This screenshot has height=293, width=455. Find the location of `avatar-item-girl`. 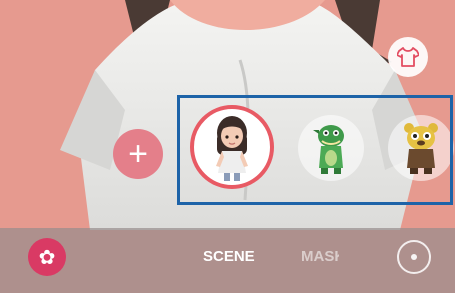

avatar-item-girl is located at coordinates (232, 147).